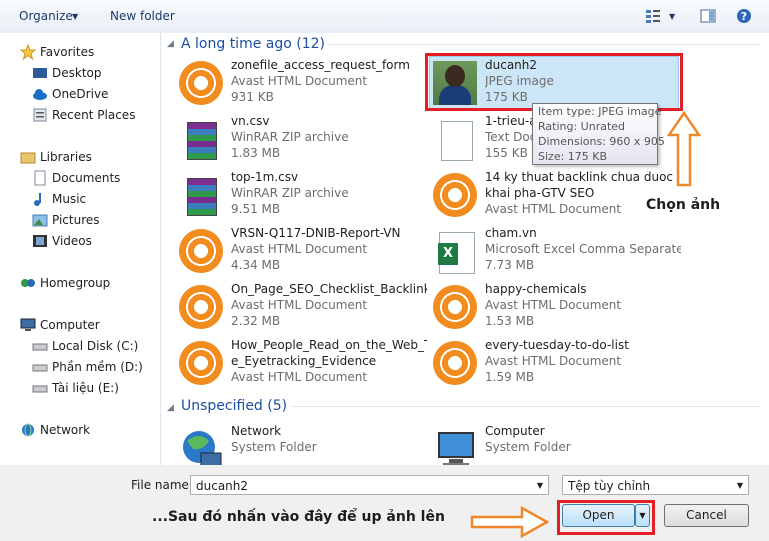  Describe the element at coordinates (369, 485) in the screenshot. I see `file-name-input: ducanh2 ▼` at that location.